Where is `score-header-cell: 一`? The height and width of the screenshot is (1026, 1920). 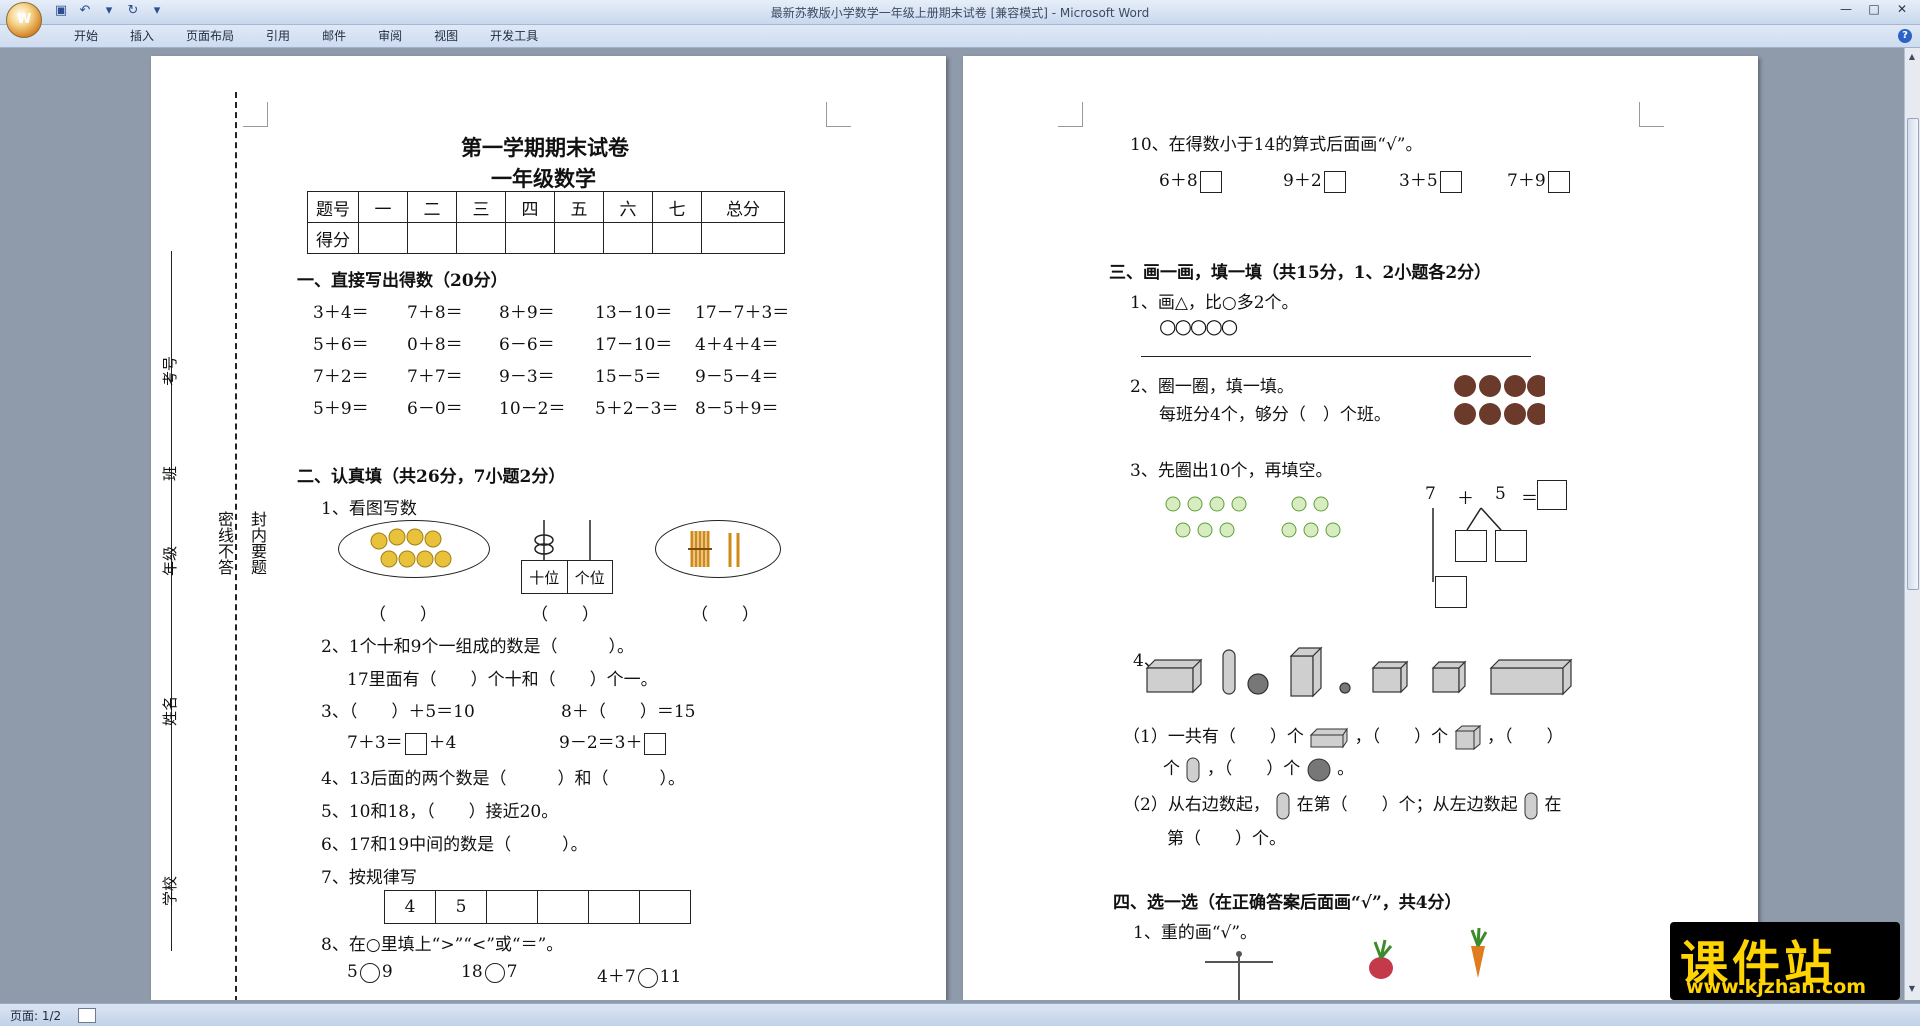 score-header-cell: 一 is located at coordinates (383, 207).